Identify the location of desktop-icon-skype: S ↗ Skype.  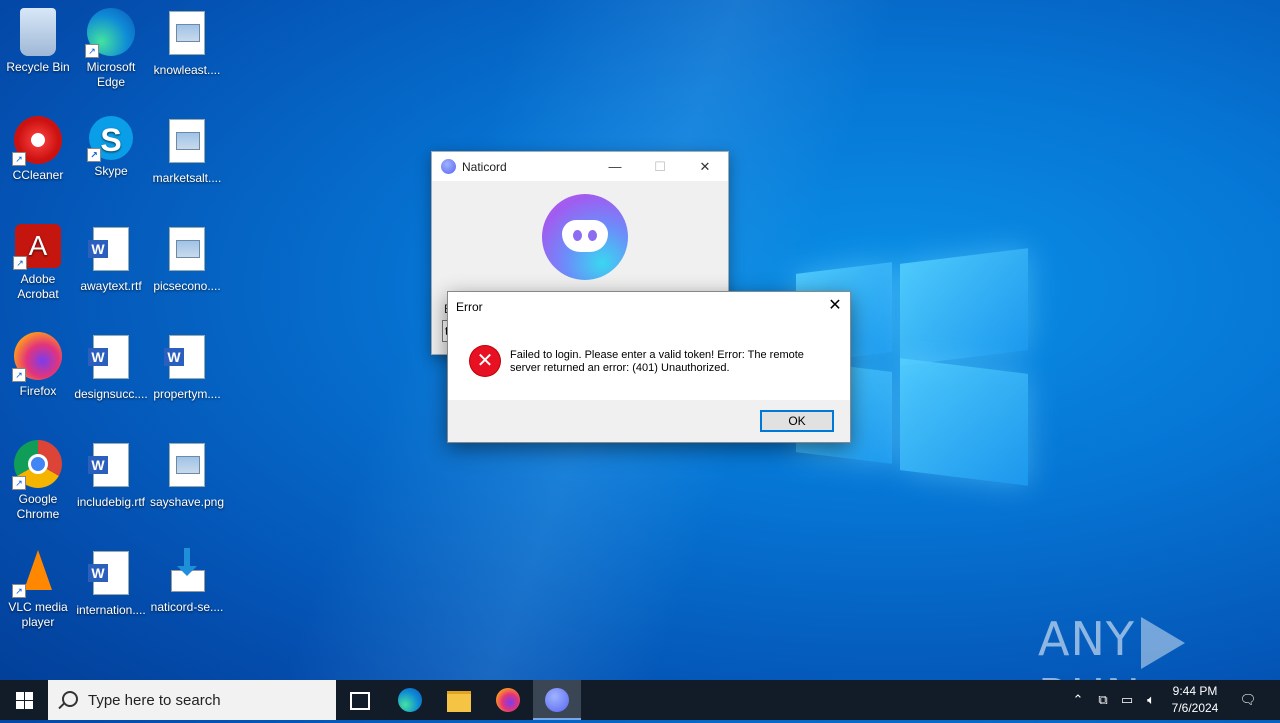
(111, 147).